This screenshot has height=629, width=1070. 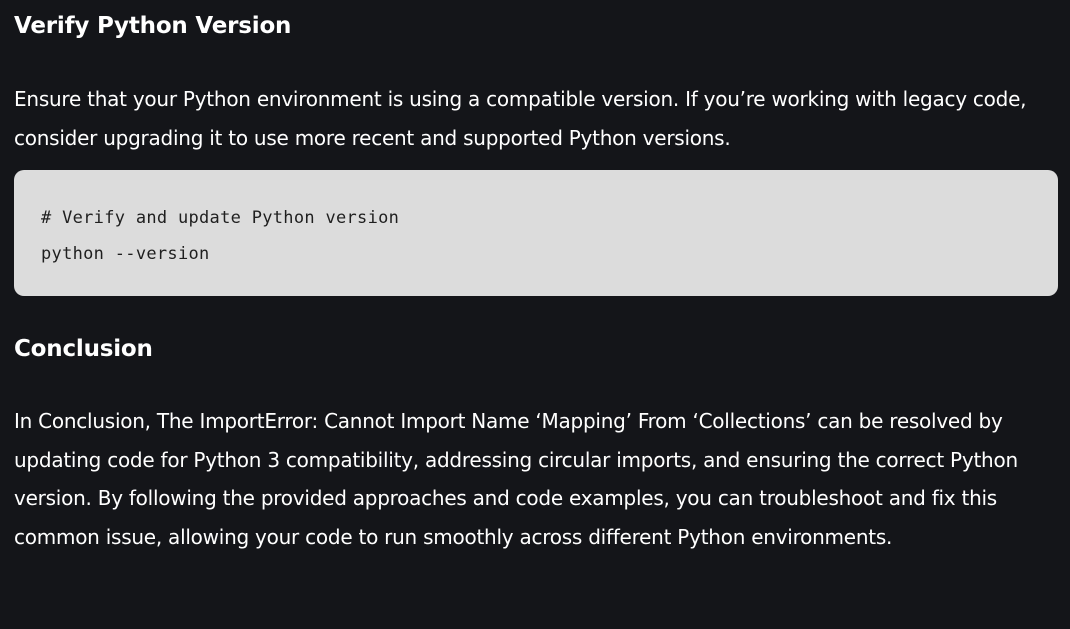 I want to click on code-line-command: python --version, so click(x=125, y=254).